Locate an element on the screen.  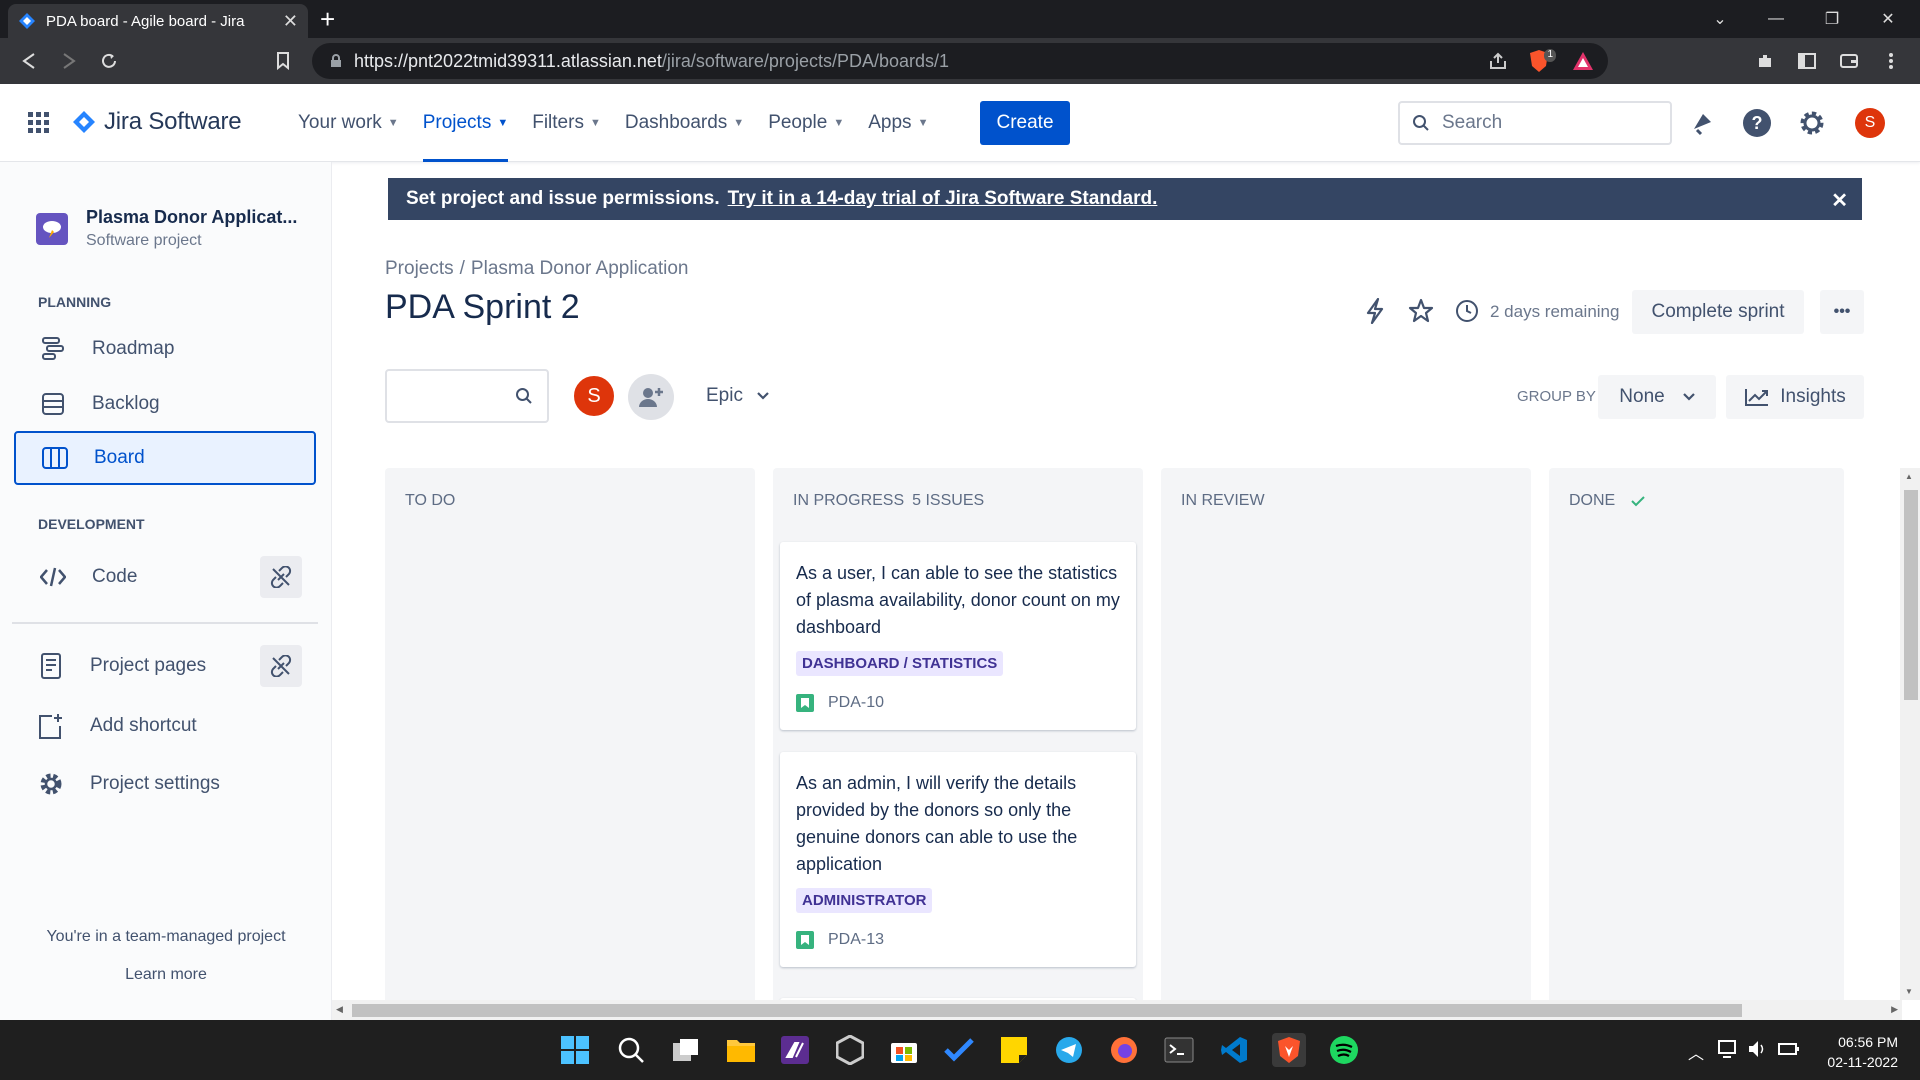
sidebar-item-add-shortcut: Add shortcut is located at coordinates (165, 726).